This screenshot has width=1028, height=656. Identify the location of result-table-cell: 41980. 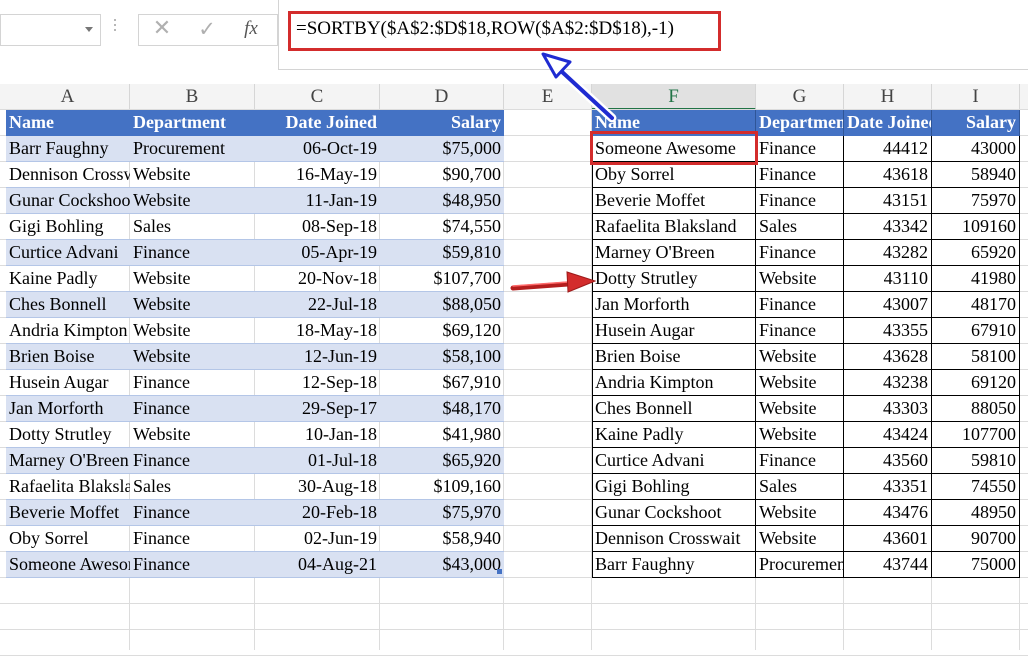
(976, 279).